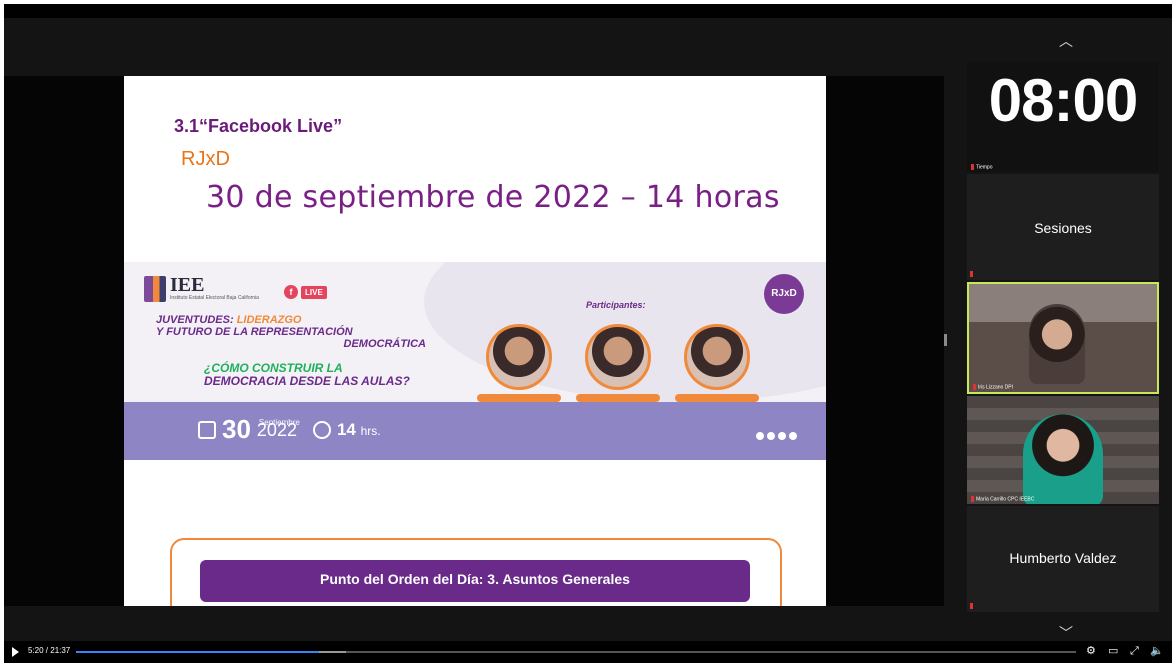 The height and width of the screenshot is (667, 1176). I want to click on countdown-timer: 08:00, so click(1063, 100).